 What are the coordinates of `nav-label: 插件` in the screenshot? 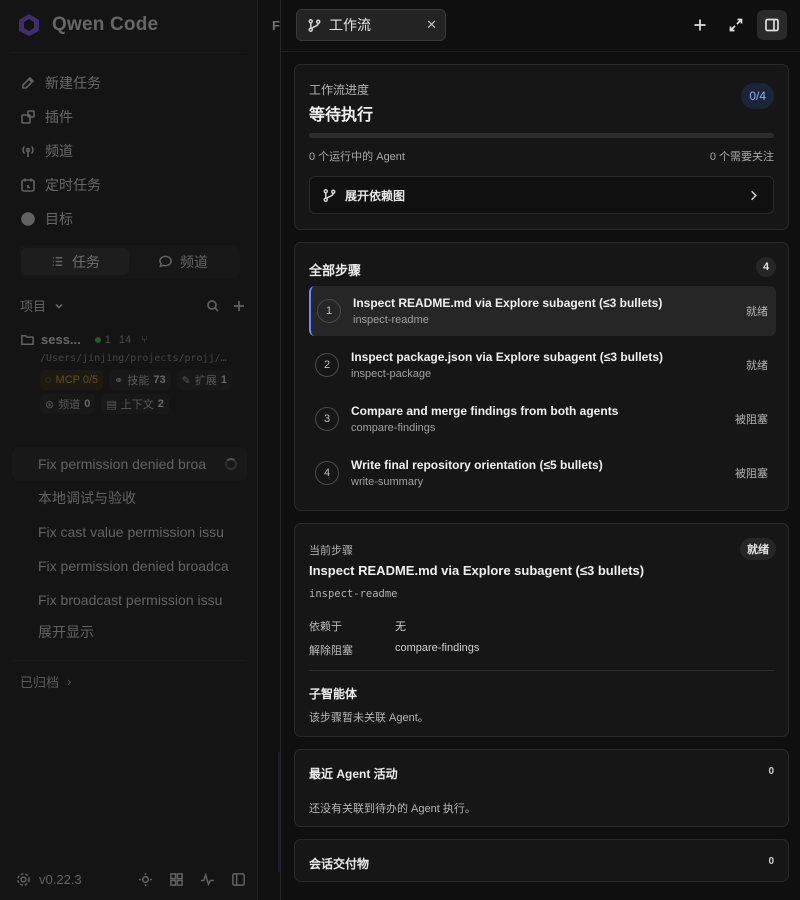 It's located at (59, 117).